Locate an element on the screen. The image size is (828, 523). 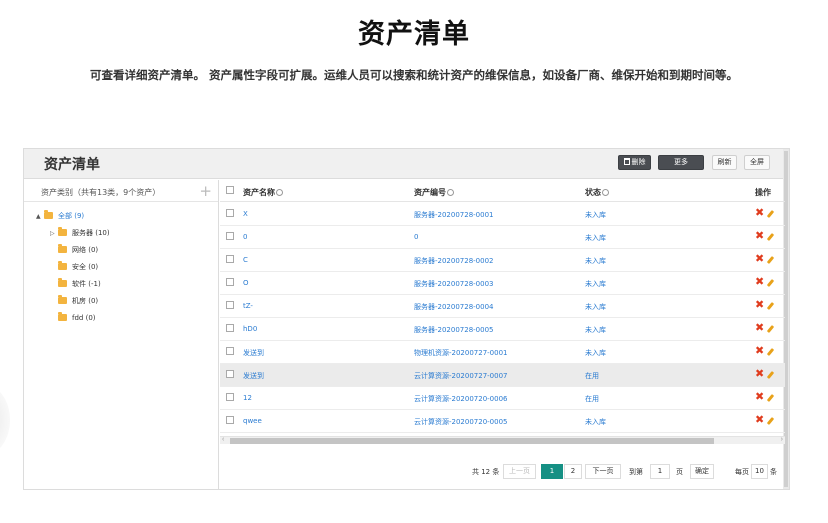
page-button-1: 1 is located at coordinates (552, 471).